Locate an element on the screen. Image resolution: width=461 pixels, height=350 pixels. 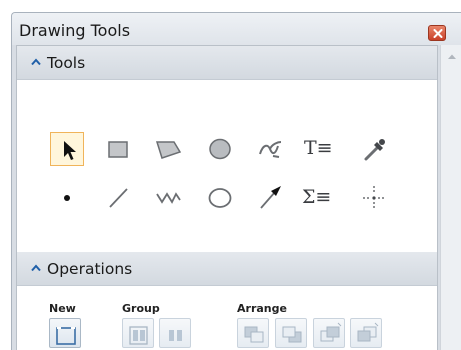
line-icon is located at coordinates (118, 198).